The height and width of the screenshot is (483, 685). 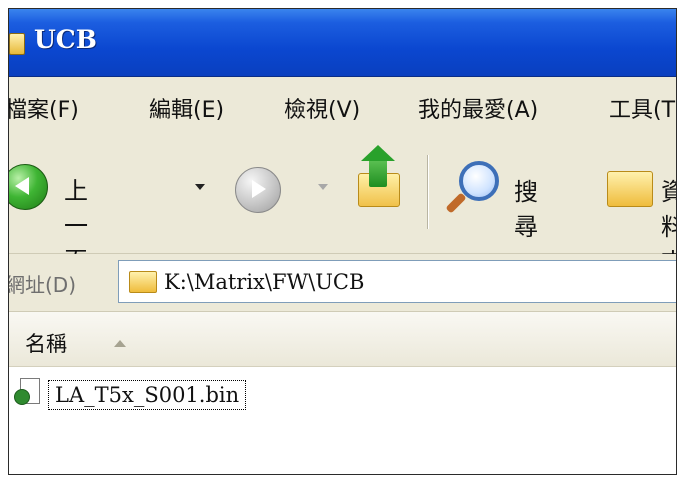 I want to click on menu-favorites: 我的最愛(A), so click(x=478, y=108).